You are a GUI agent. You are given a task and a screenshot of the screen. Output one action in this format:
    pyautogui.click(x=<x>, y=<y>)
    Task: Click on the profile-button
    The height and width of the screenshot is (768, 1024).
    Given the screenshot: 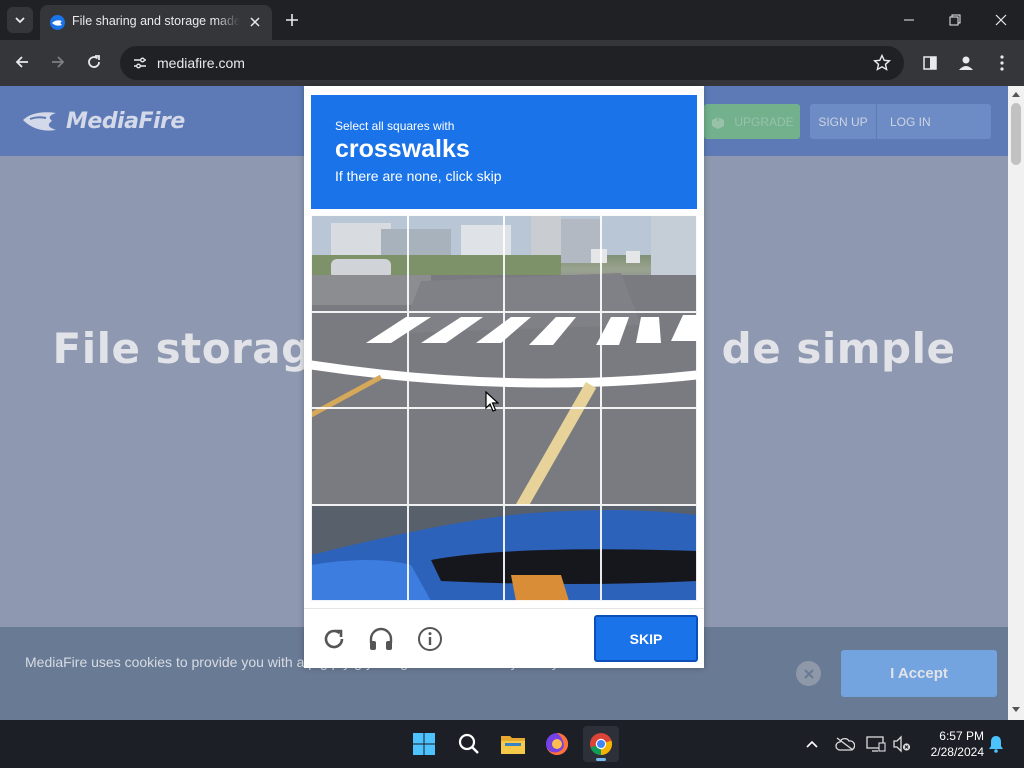 What is the action you would take?
    pyautogui.click(x=966, y=63)
    